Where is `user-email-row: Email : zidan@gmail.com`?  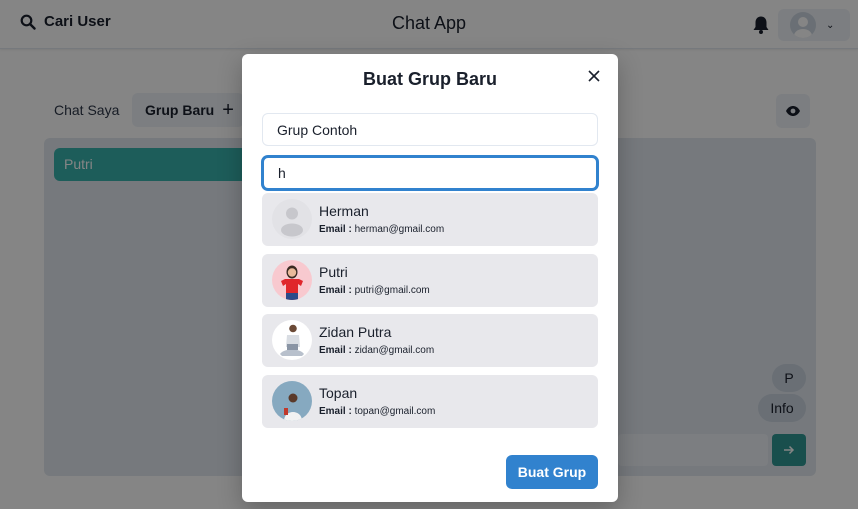 user-email-row: Email : zidan@gmail.com is located at coordinates (376, 350).